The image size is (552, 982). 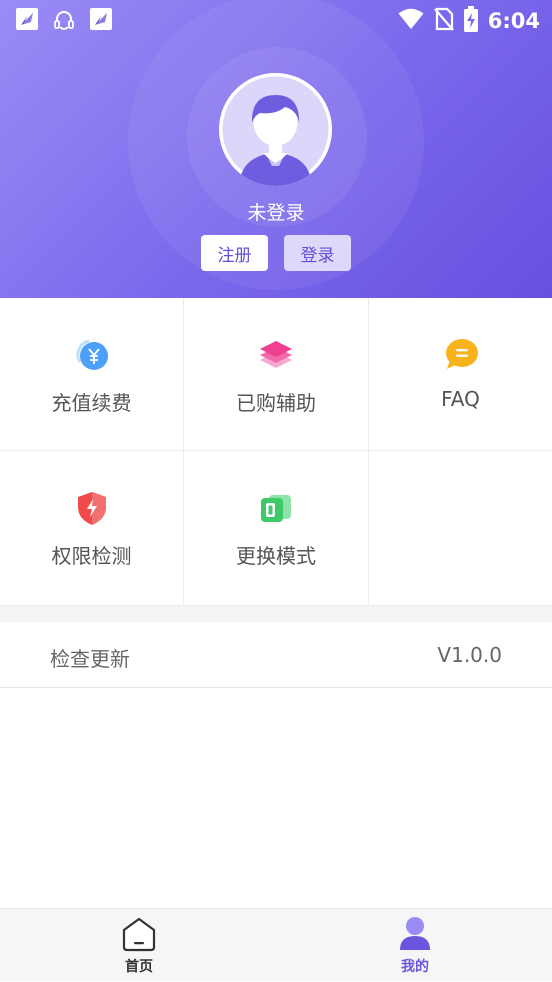 I want to click on clock: 6:04, so click(x=513, y=21).